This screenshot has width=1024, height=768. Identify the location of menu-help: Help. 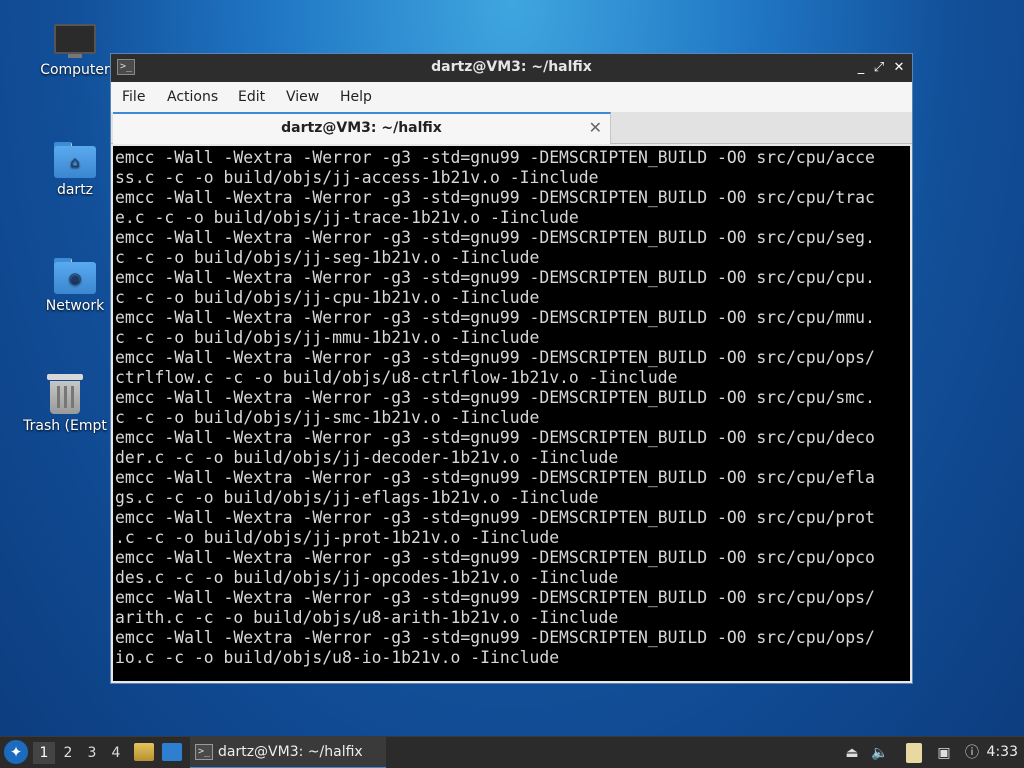
(356, 97).